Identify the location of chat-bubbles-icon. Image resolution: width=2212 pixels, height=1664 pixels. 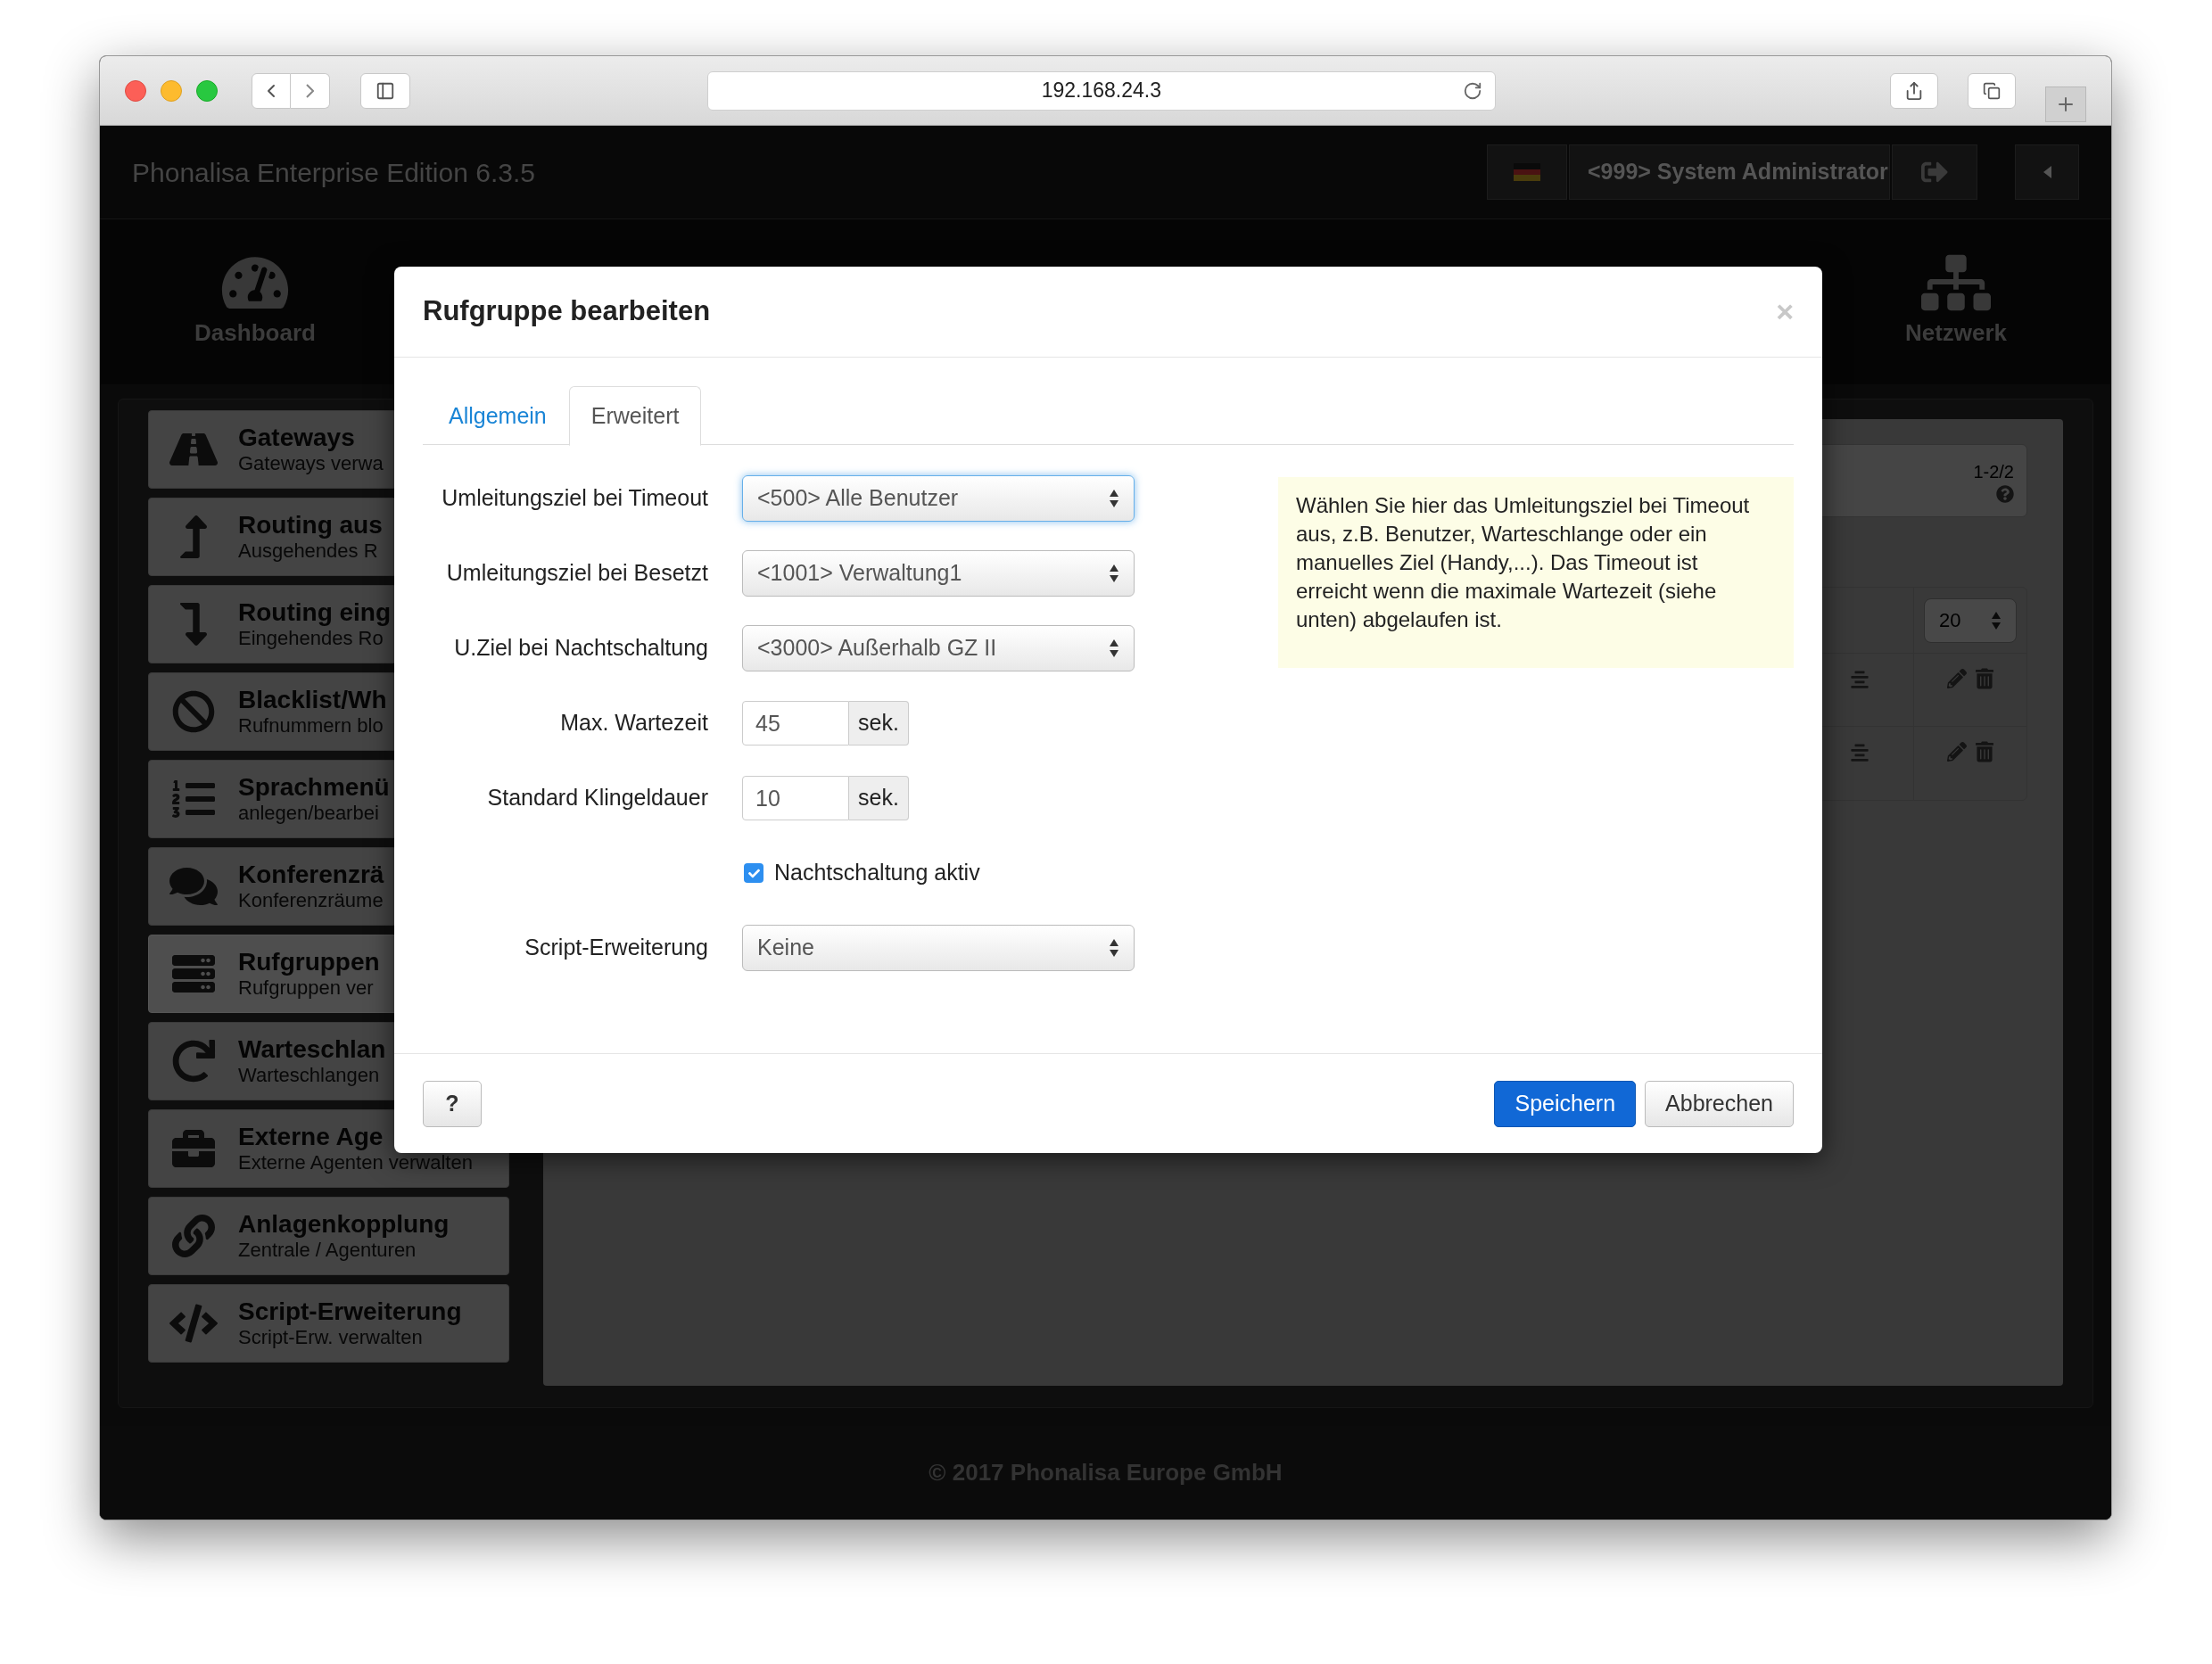
(194, 887).